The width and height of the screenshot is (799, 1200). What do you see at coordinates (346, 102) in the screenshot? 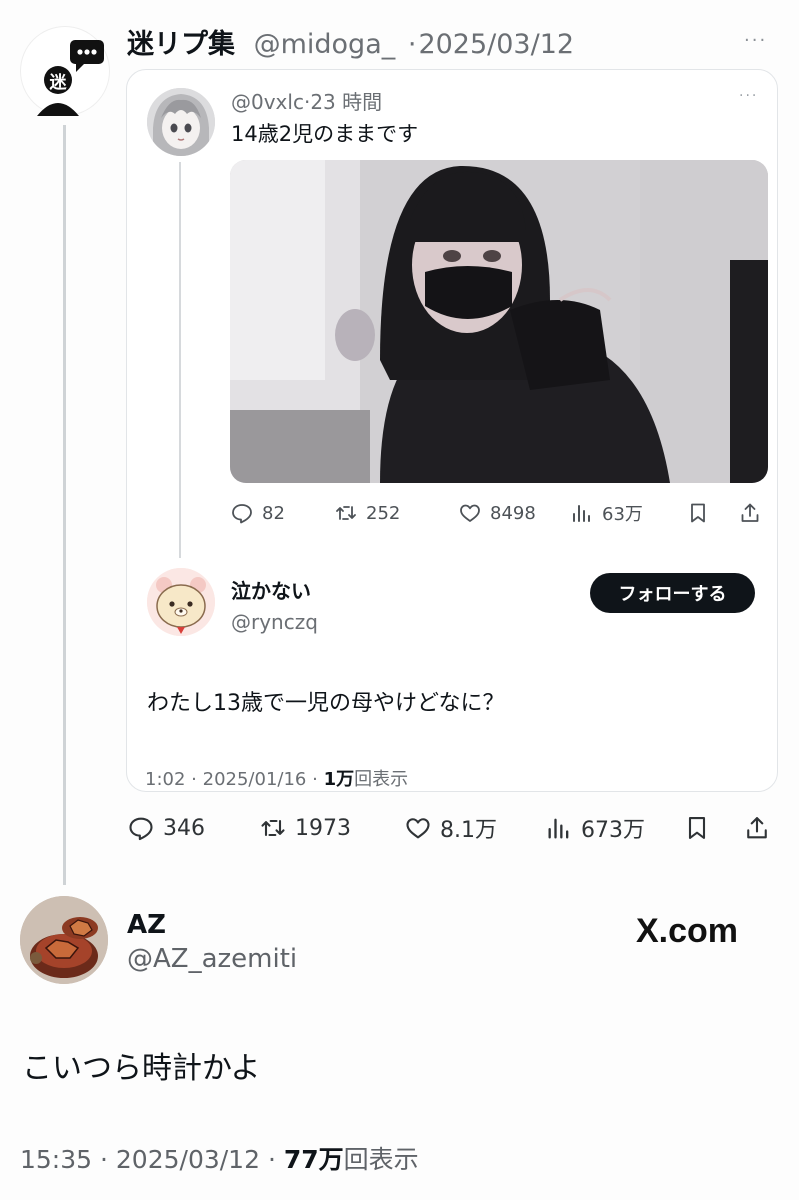
I see `quoted-time: 23 時間` at bounding box center [346, 102].